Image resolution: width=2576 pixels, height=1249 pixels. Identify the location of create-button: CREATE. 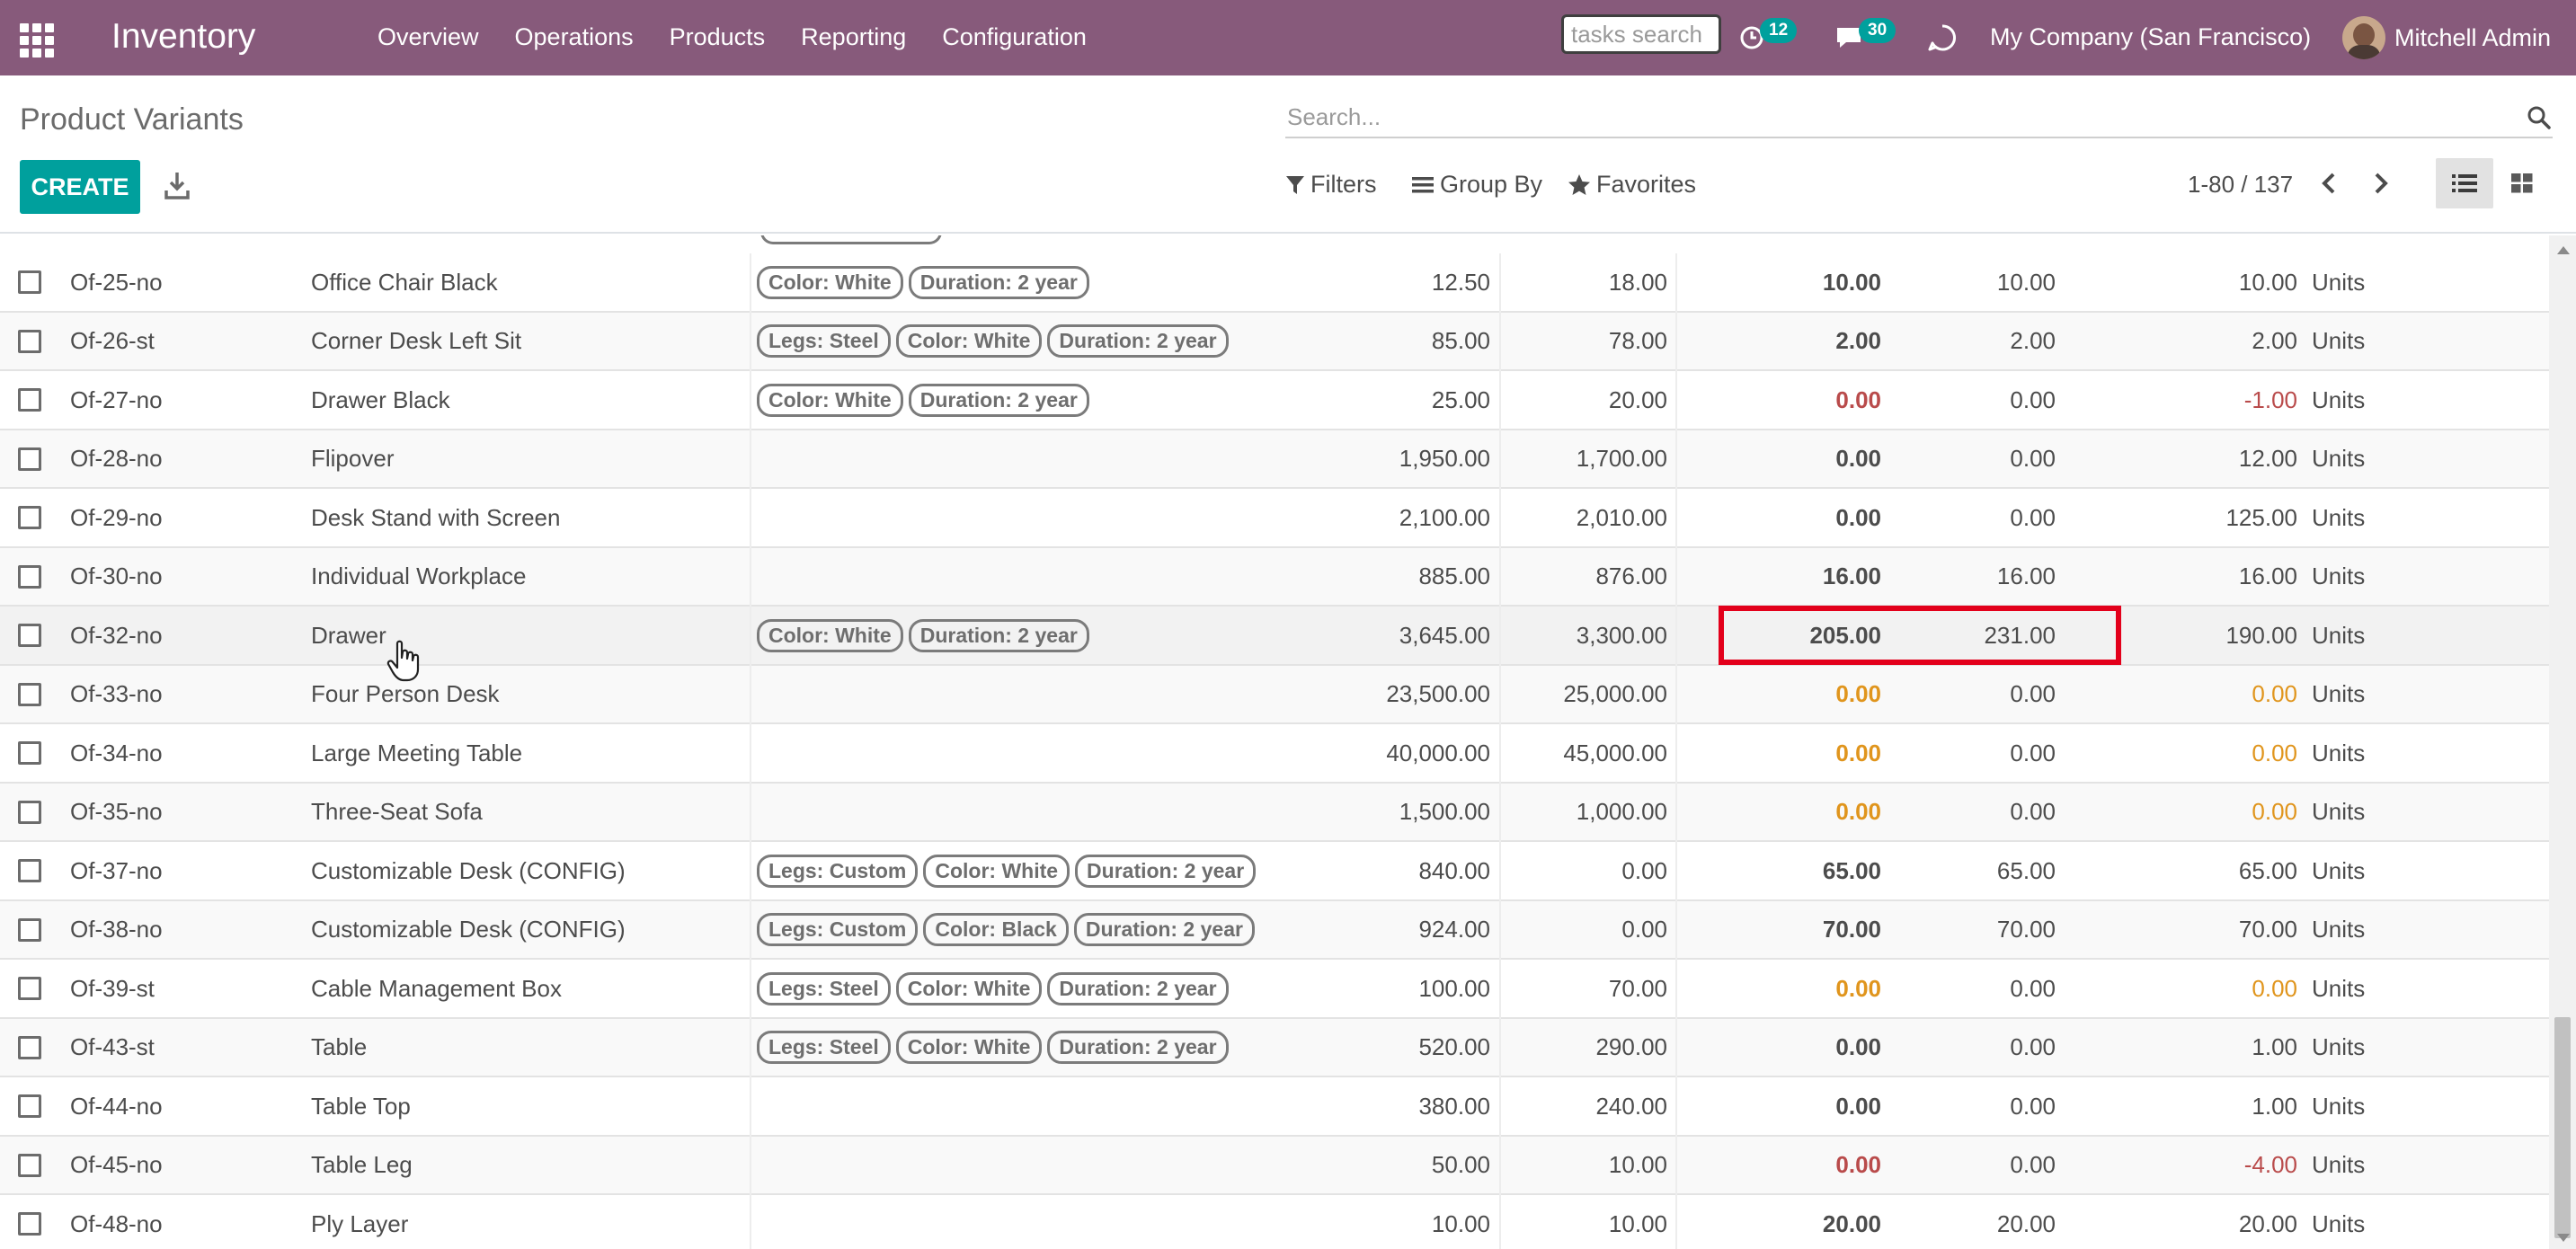
(80, 187).